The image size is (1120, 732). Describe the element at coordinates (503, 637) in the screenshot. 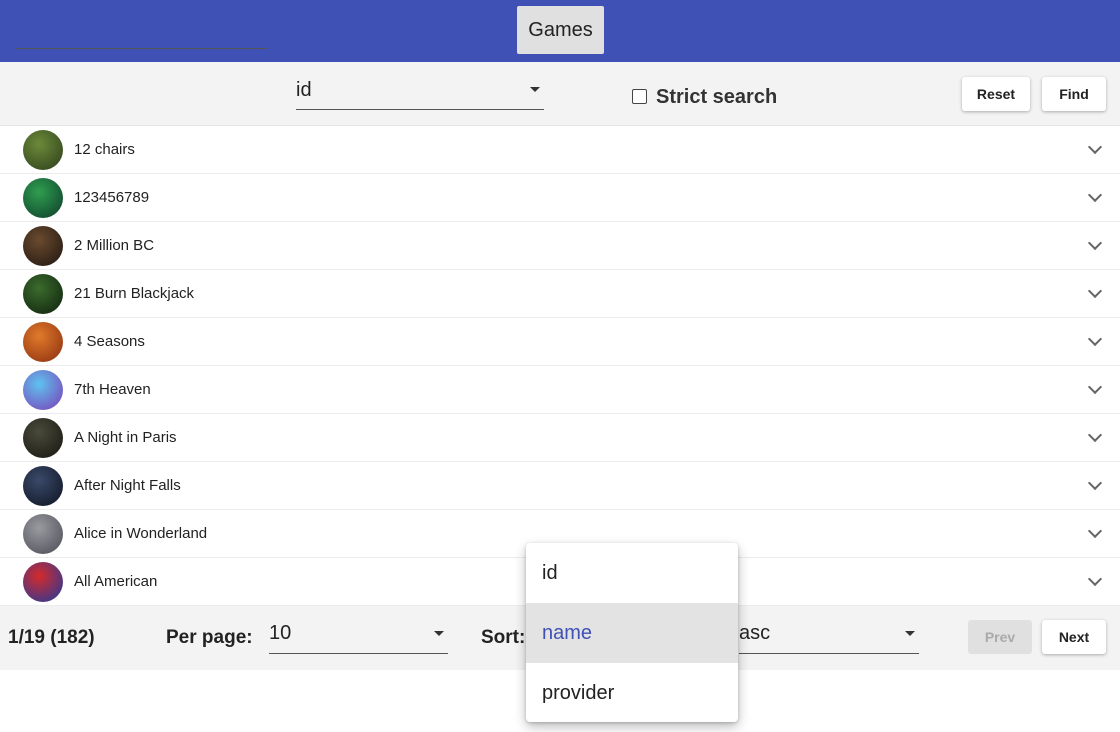

I see `sort-label: Sort:` at that location.